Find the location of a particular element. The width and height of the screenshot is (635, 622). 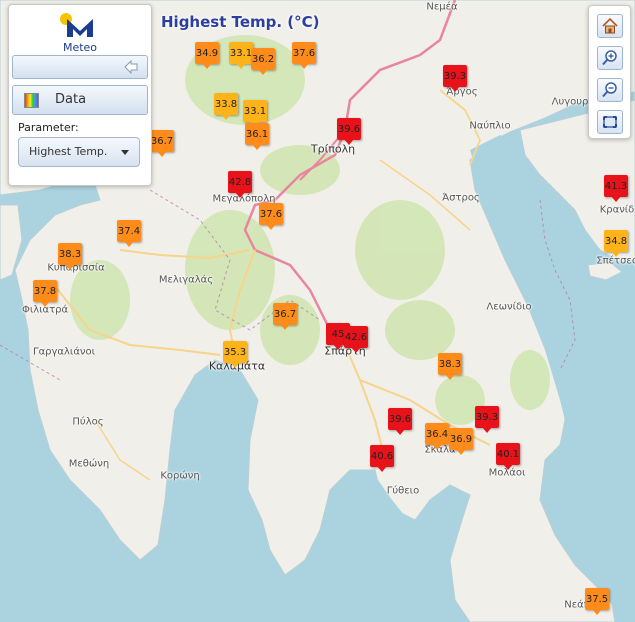

station-temperature-marker: 40.6 is located at coordinates (382, 458).